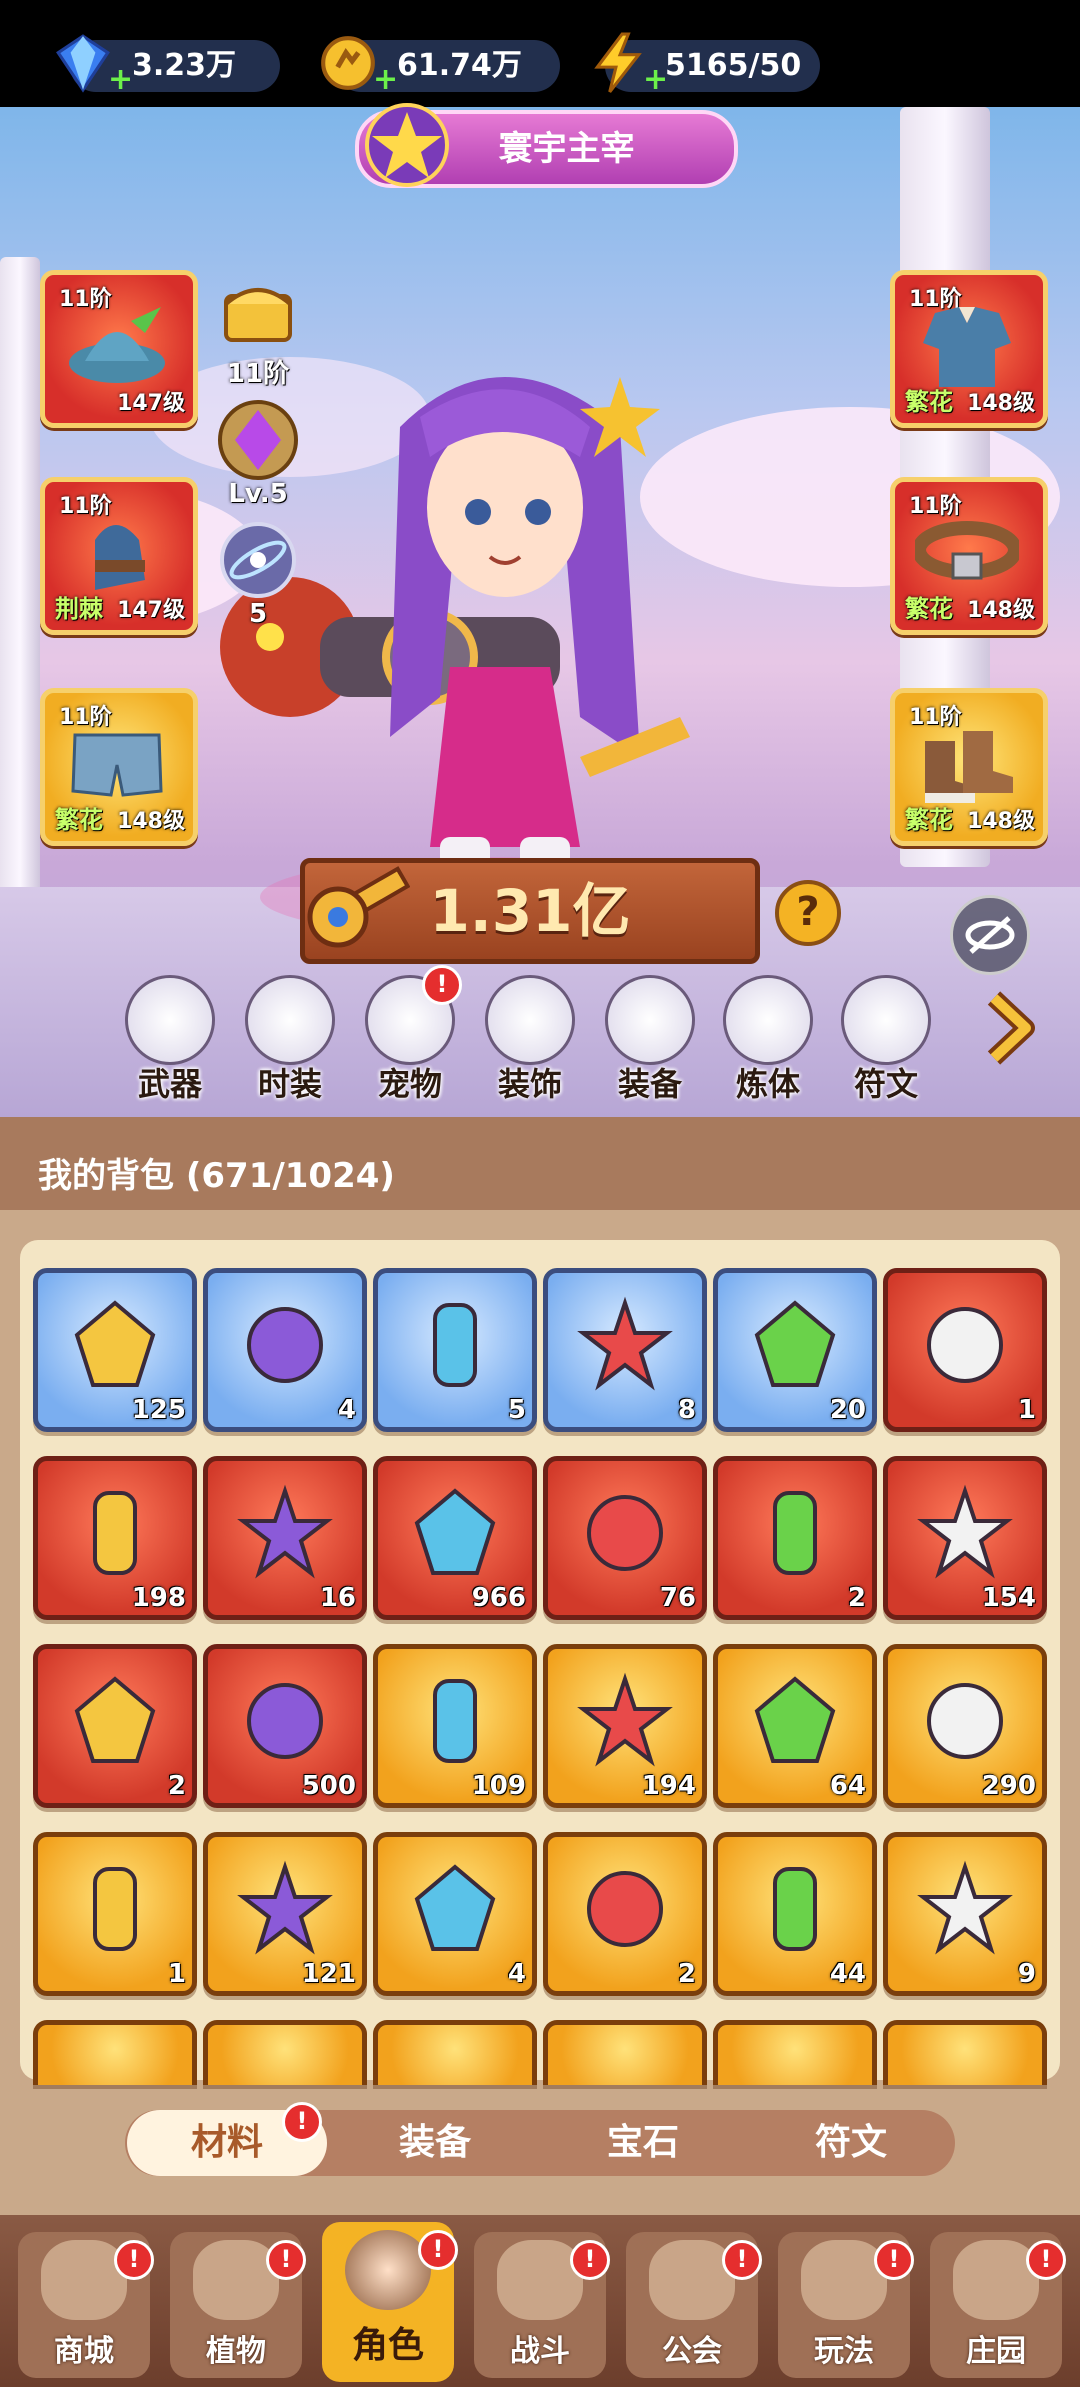  What do you see at coordinates (258, 333) in the screenshot?
I see `chest-tier-button: 11阶` at bounding box center [258, 333].